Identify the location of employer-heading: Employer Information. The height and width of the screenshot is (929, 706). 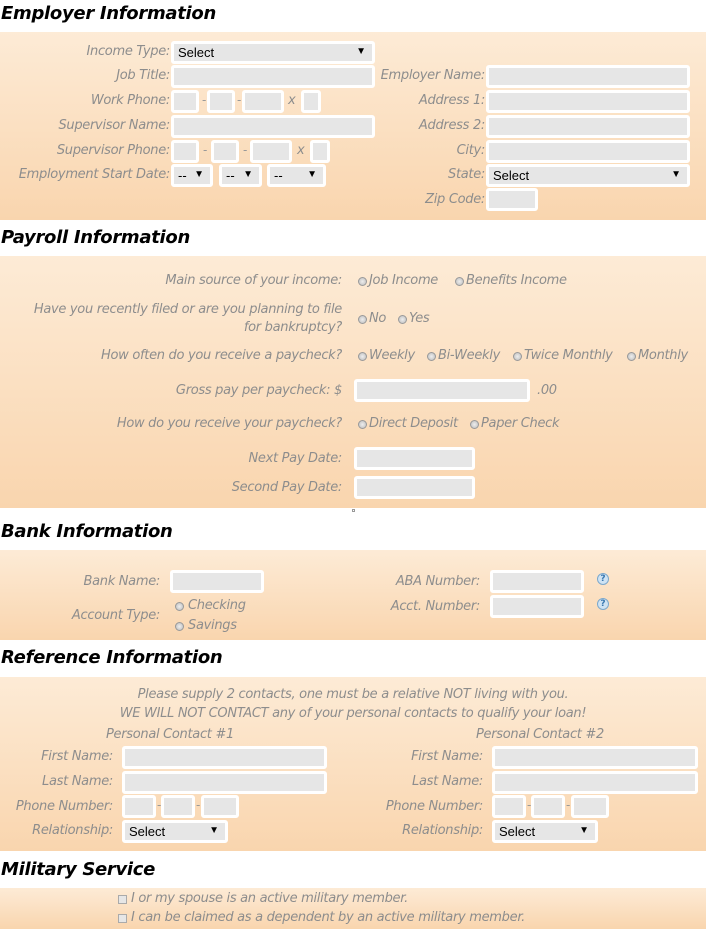
(109, 13).